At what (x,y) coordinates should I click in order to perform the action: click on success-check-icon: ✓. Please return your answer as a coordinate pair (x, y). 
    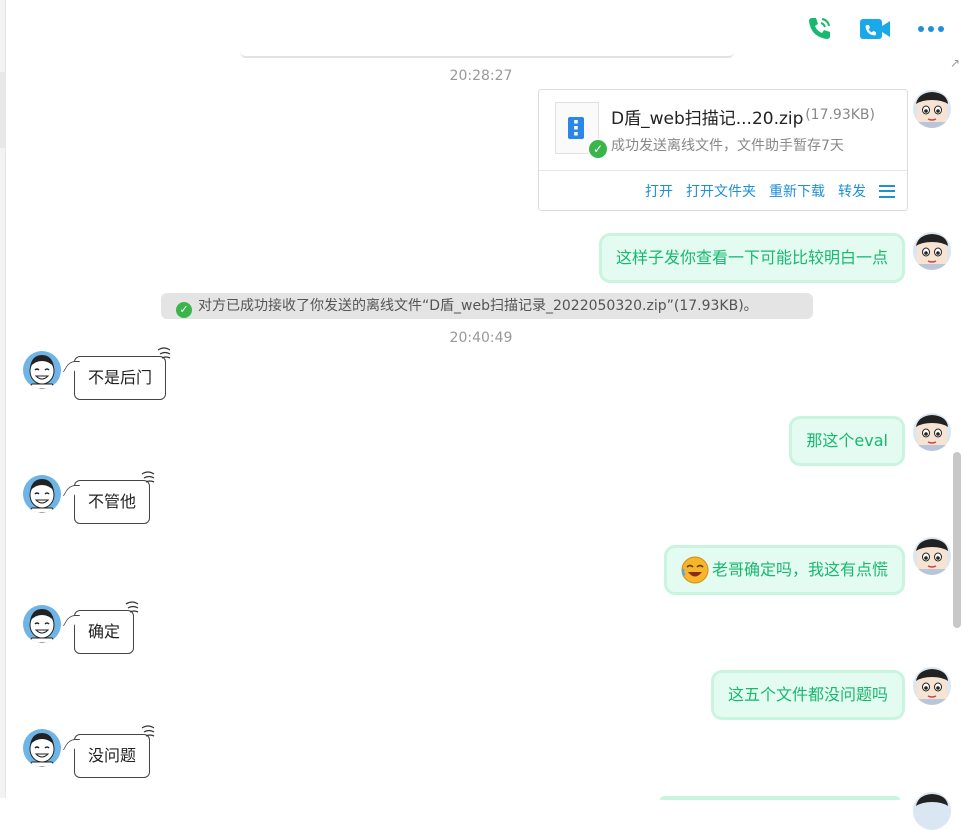
    Looking at the image, I should click on (184, 310).